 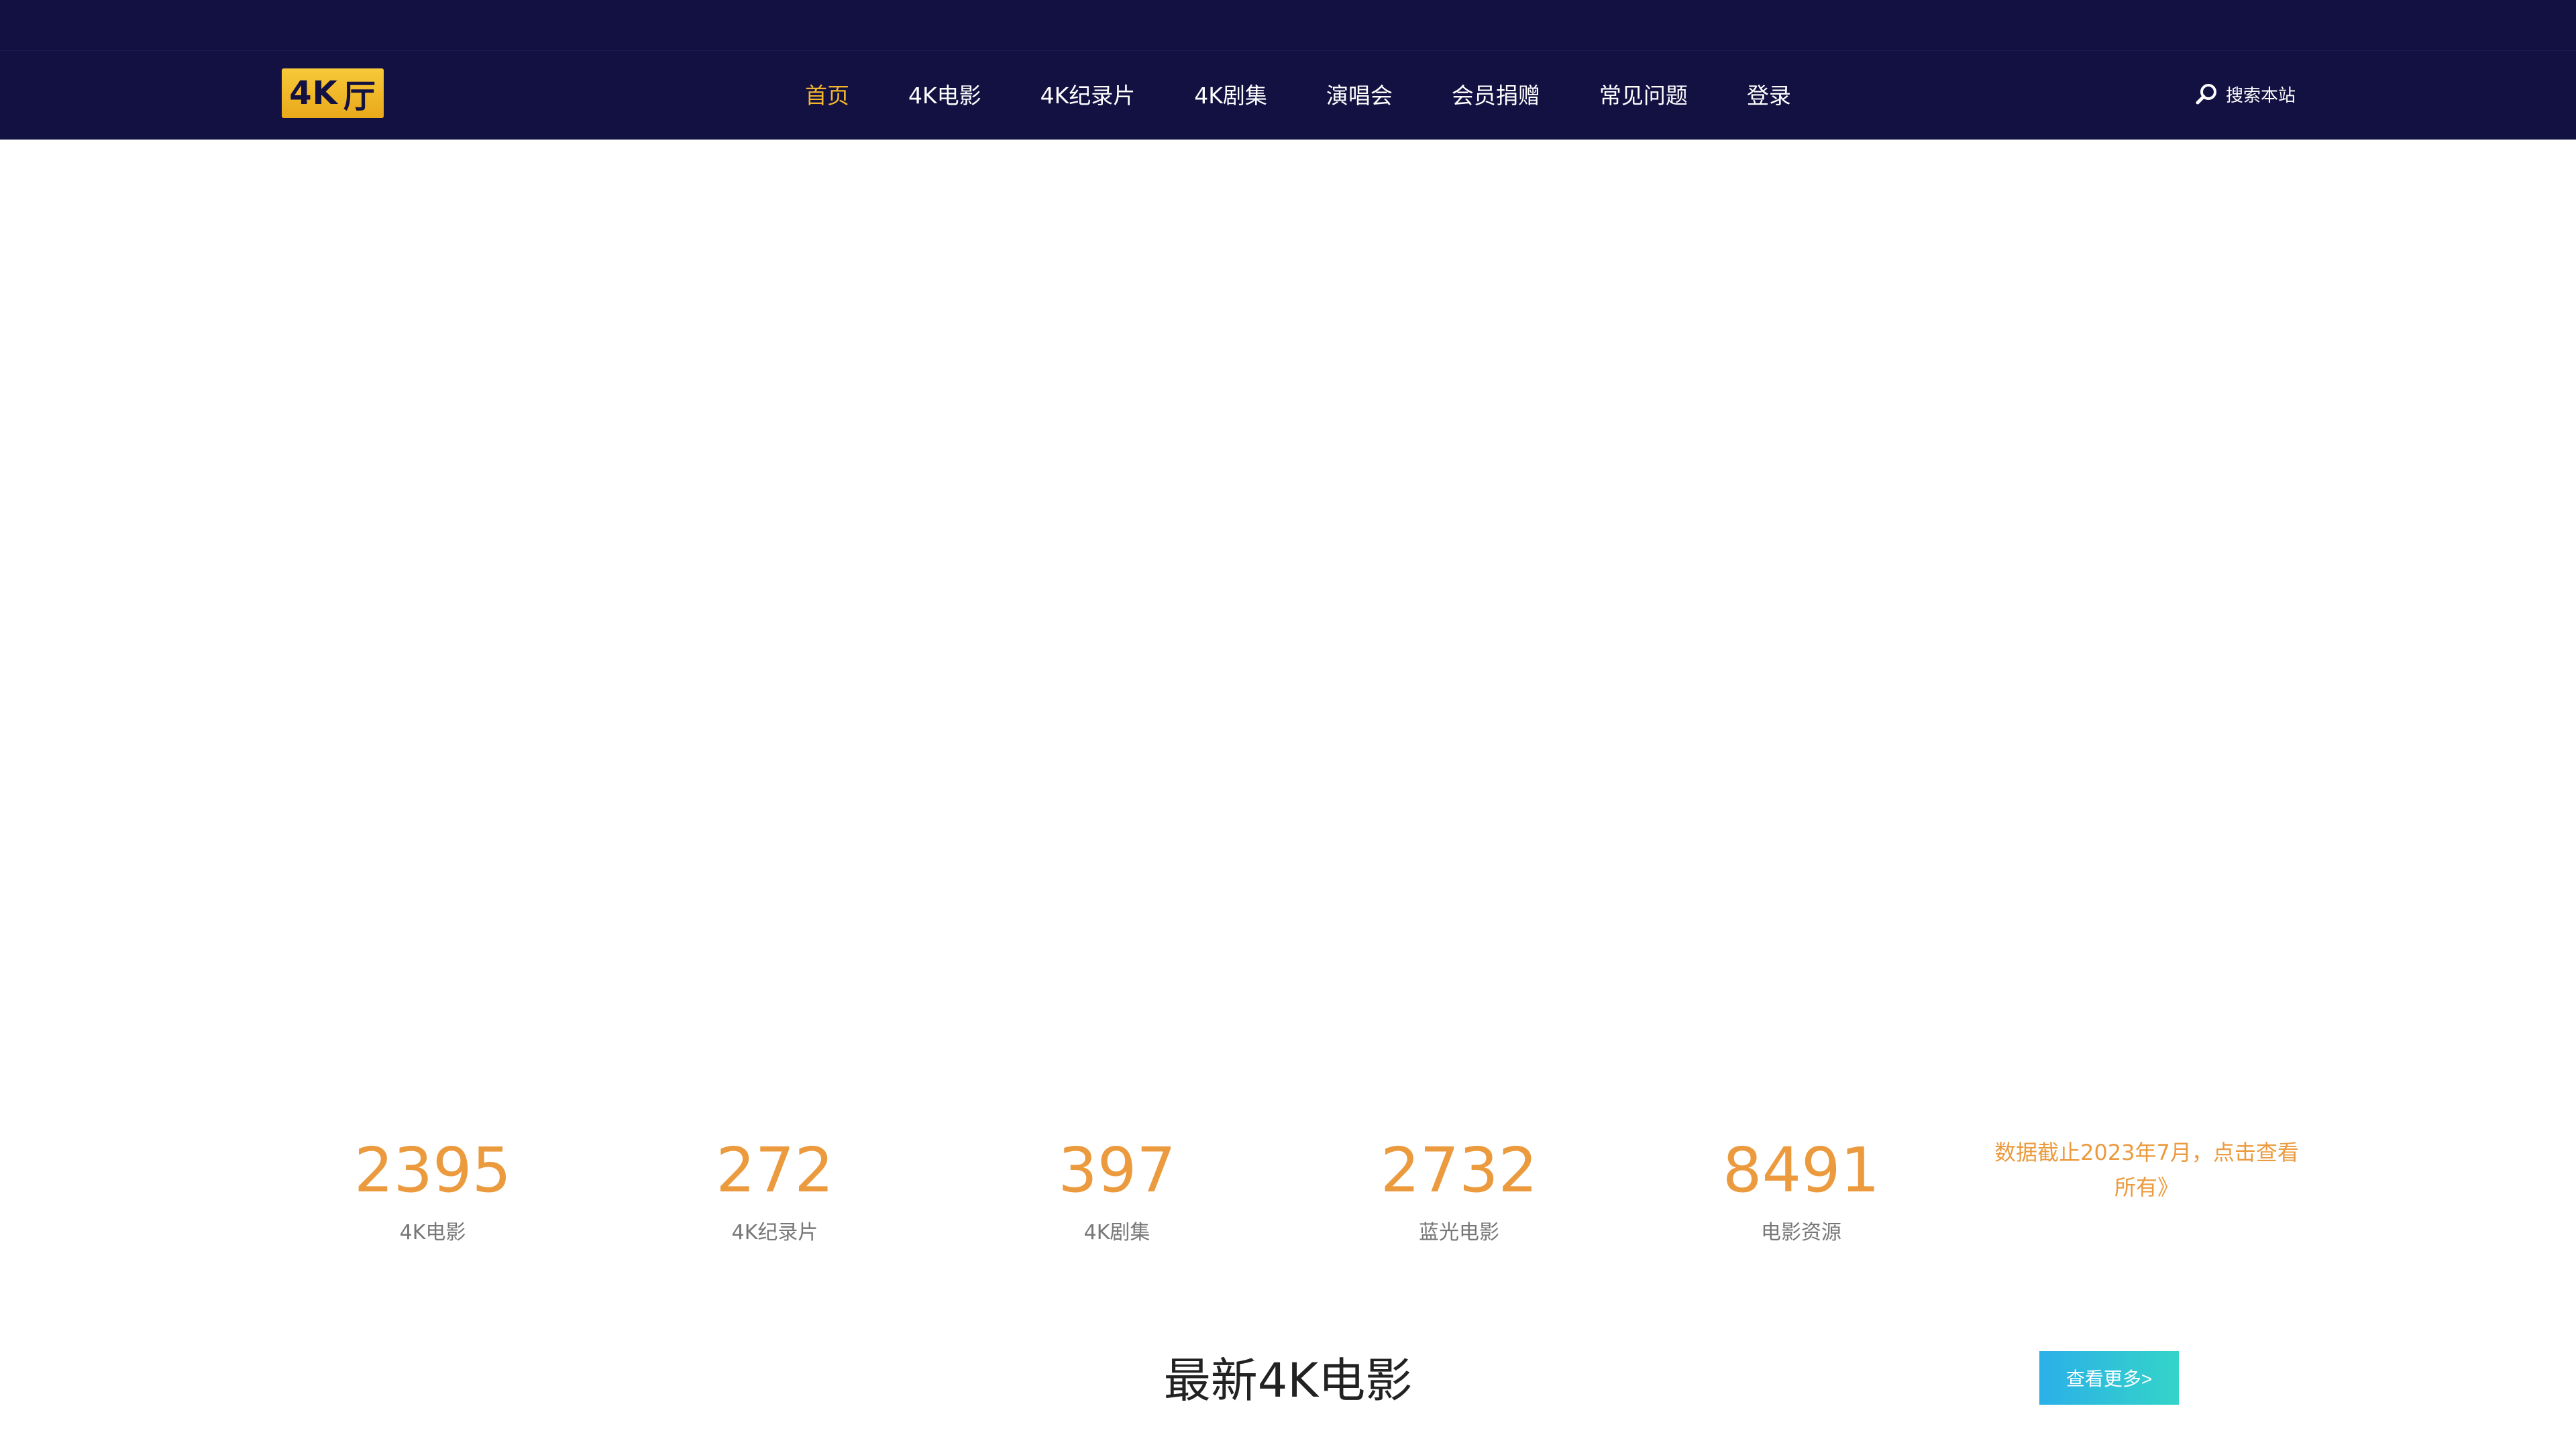 What do you see at coordinates (827, 94) in the screenshot?
I see `nav-item-home: 首页` at bounding box center [827, 94].